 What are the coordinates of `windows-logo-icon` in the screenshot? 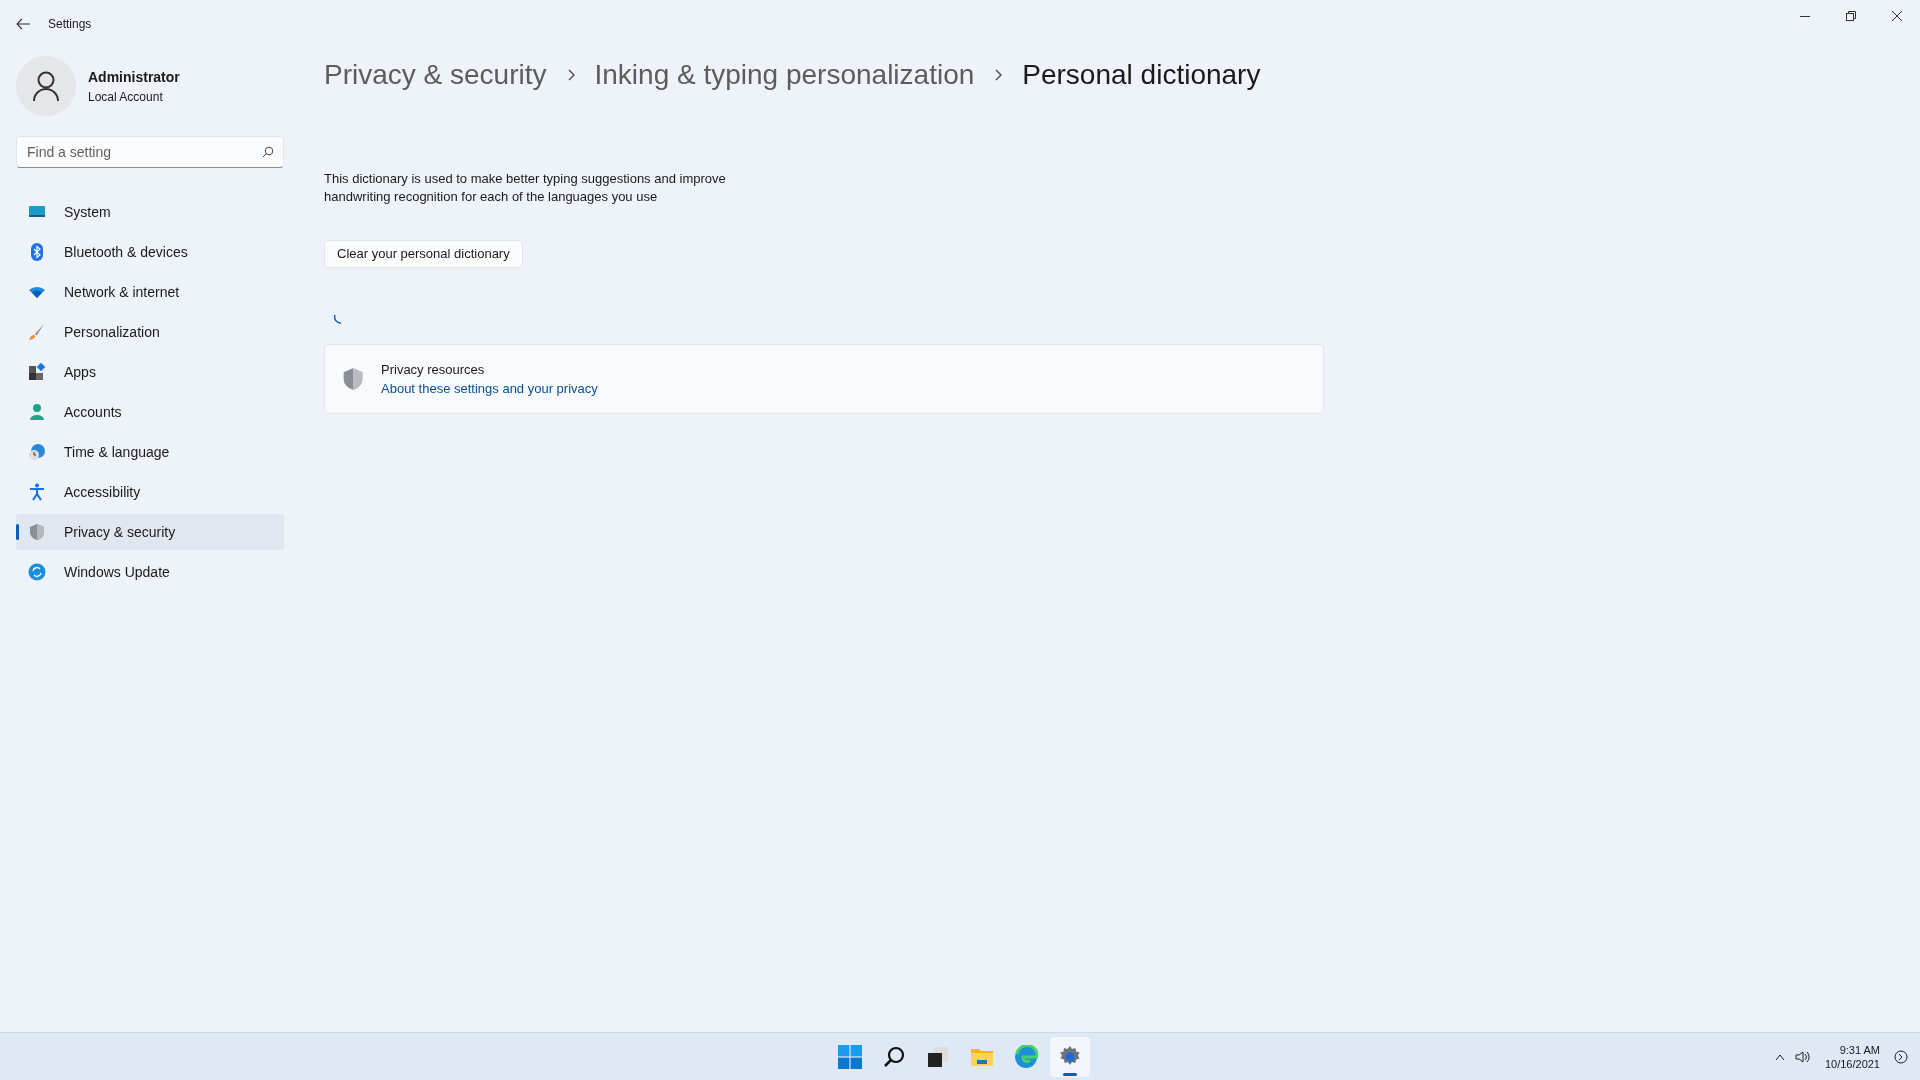 It's located at (850, 1056).